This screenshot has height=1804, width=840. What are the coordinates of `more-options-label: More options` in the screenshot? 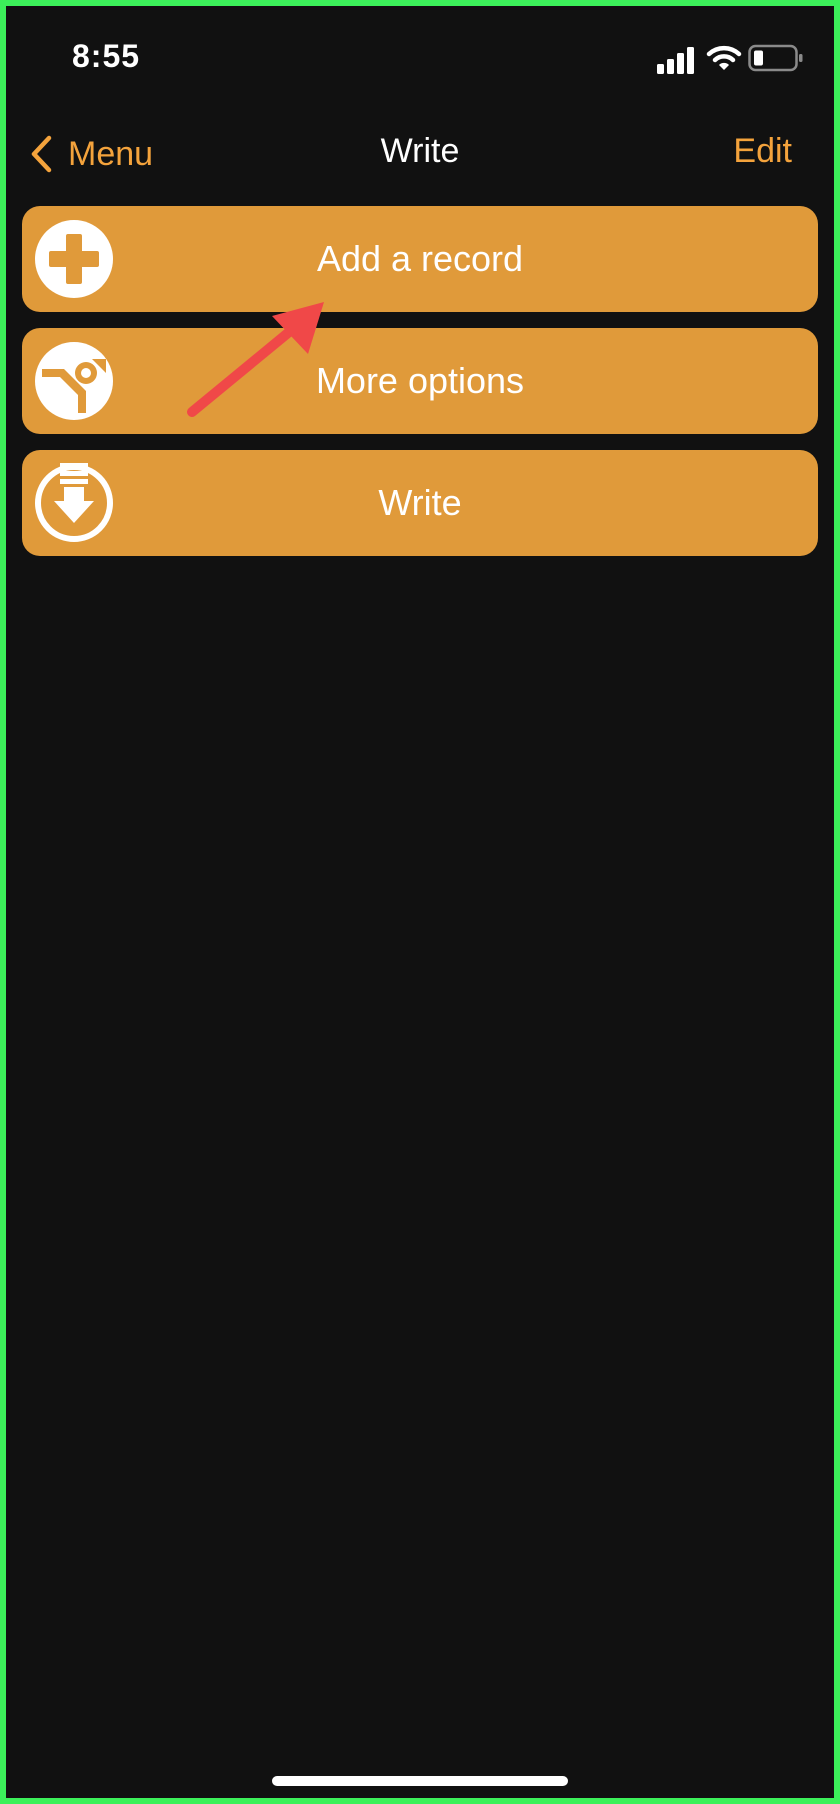 It's located at (420, 380).